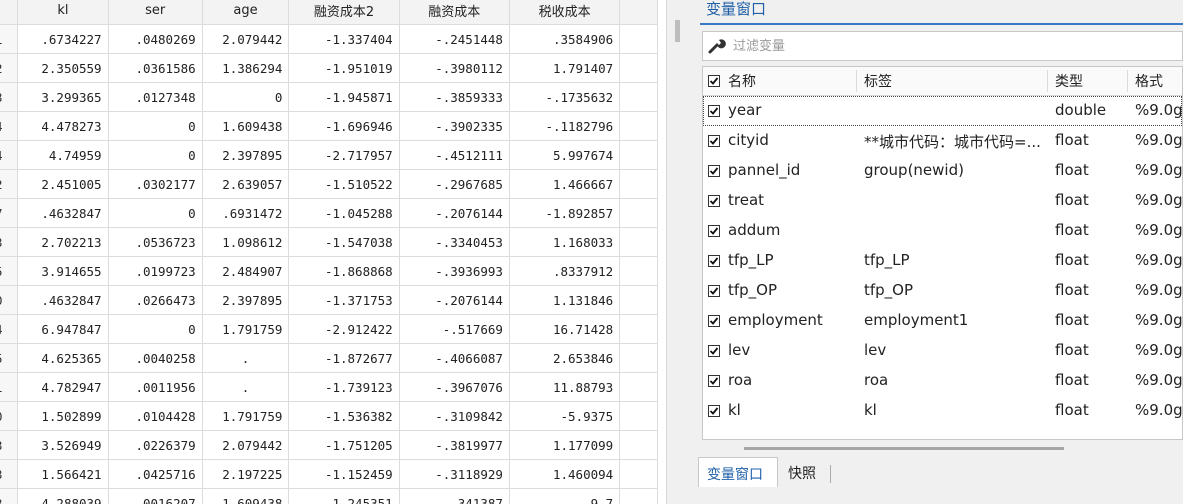 This screenshot has width=1183, height=504. What do you see at coordinates (155, 416) in the screenshot?
I see `cell-ser: .0104428` at bounding box center [155, 416].